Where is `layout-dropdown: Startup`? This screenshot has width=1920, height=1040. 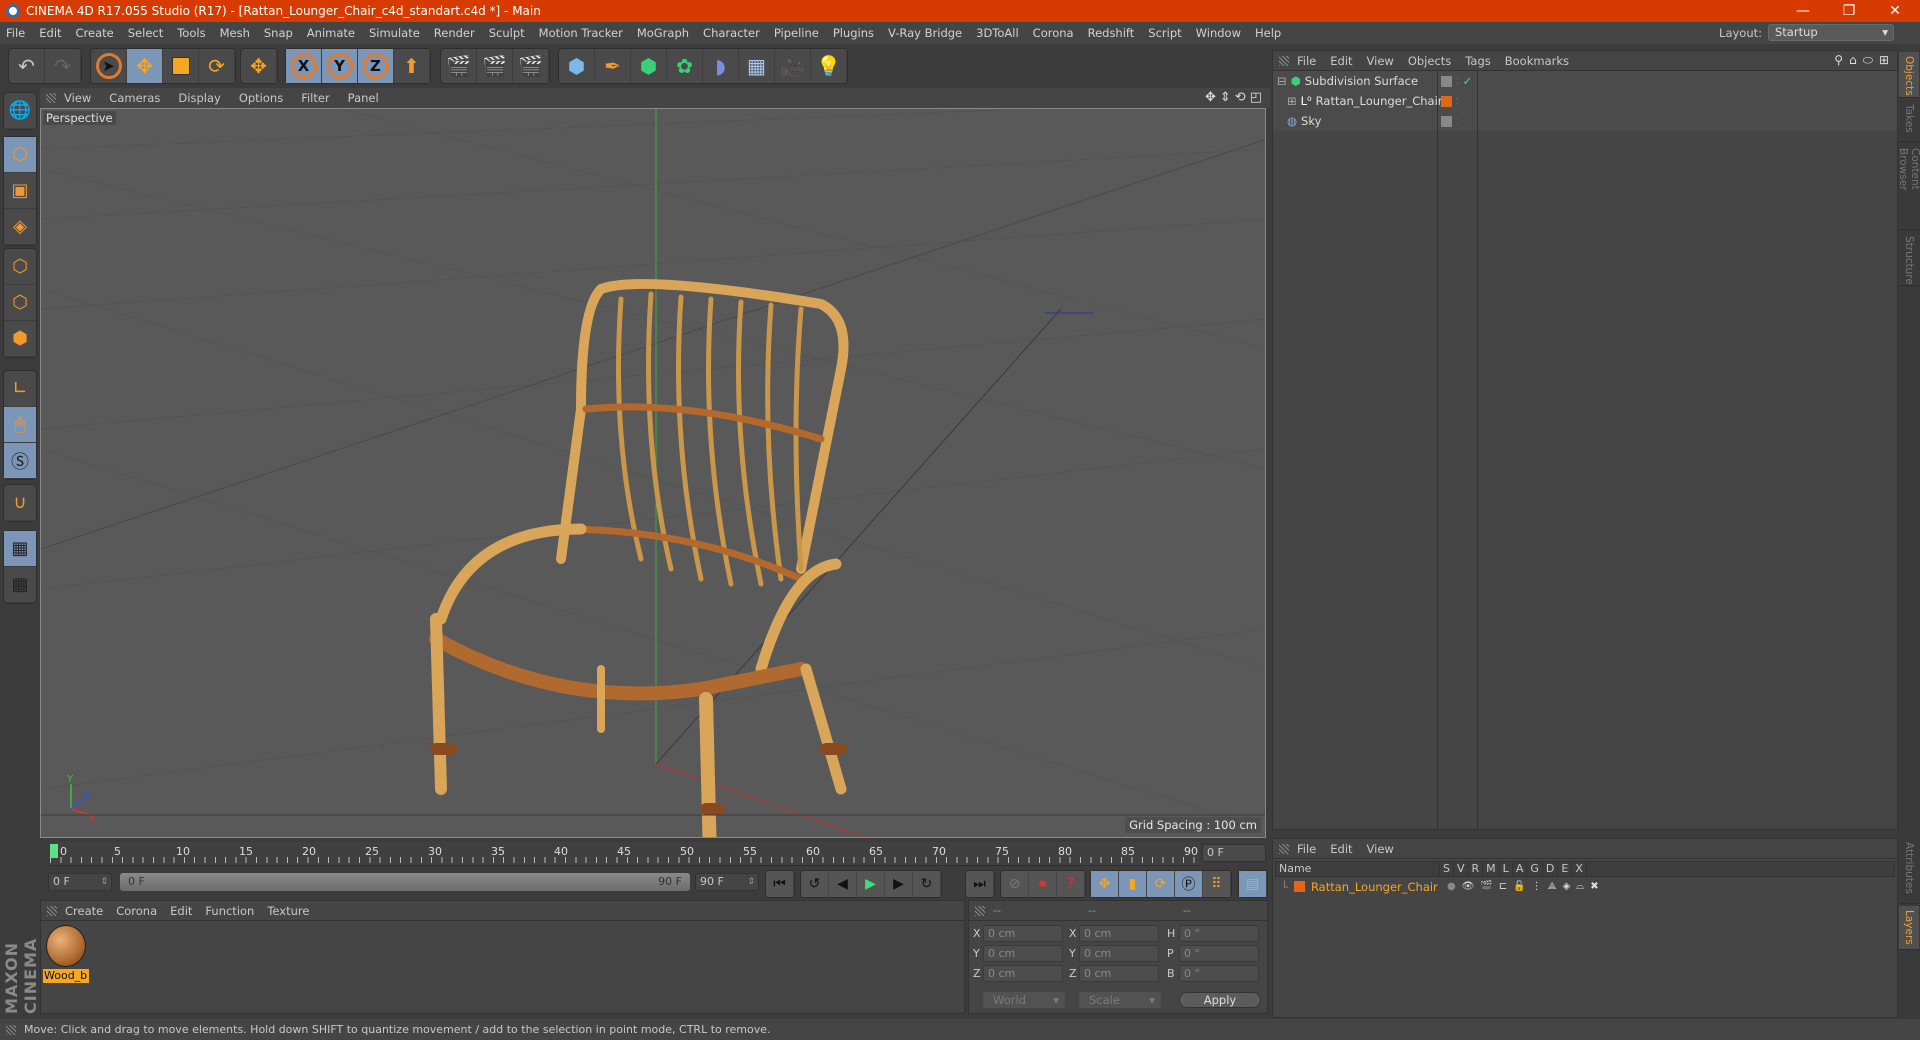
layout-dropdown: Startup is located at coordinates (1831, 32).